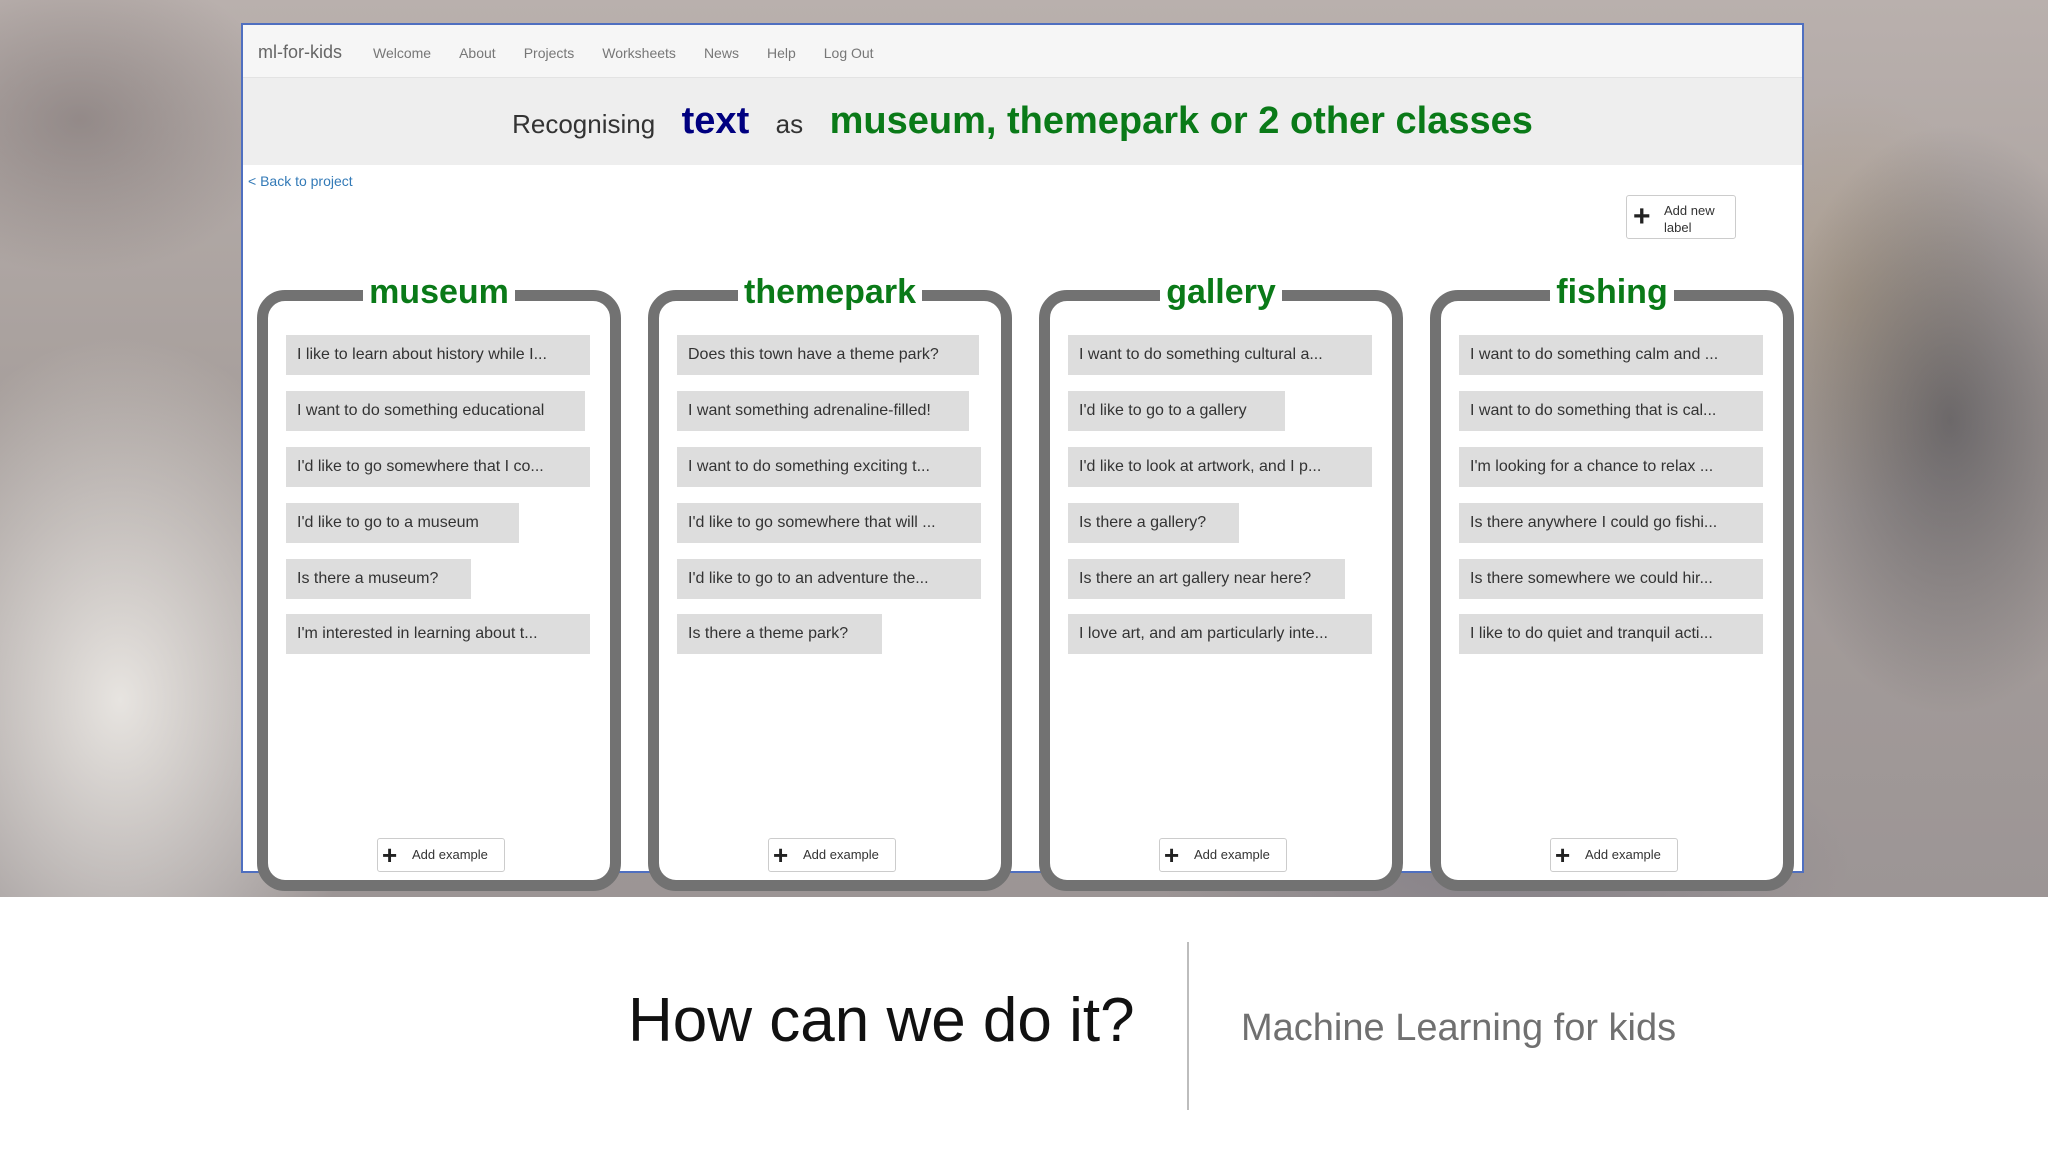 The height and width of the screenshot is (1152, 2048). What do you see at coordinates (1689, 219) in the screenshot?
I see `add-new-label-text: Add new label` at bounding box center [1689, 219].